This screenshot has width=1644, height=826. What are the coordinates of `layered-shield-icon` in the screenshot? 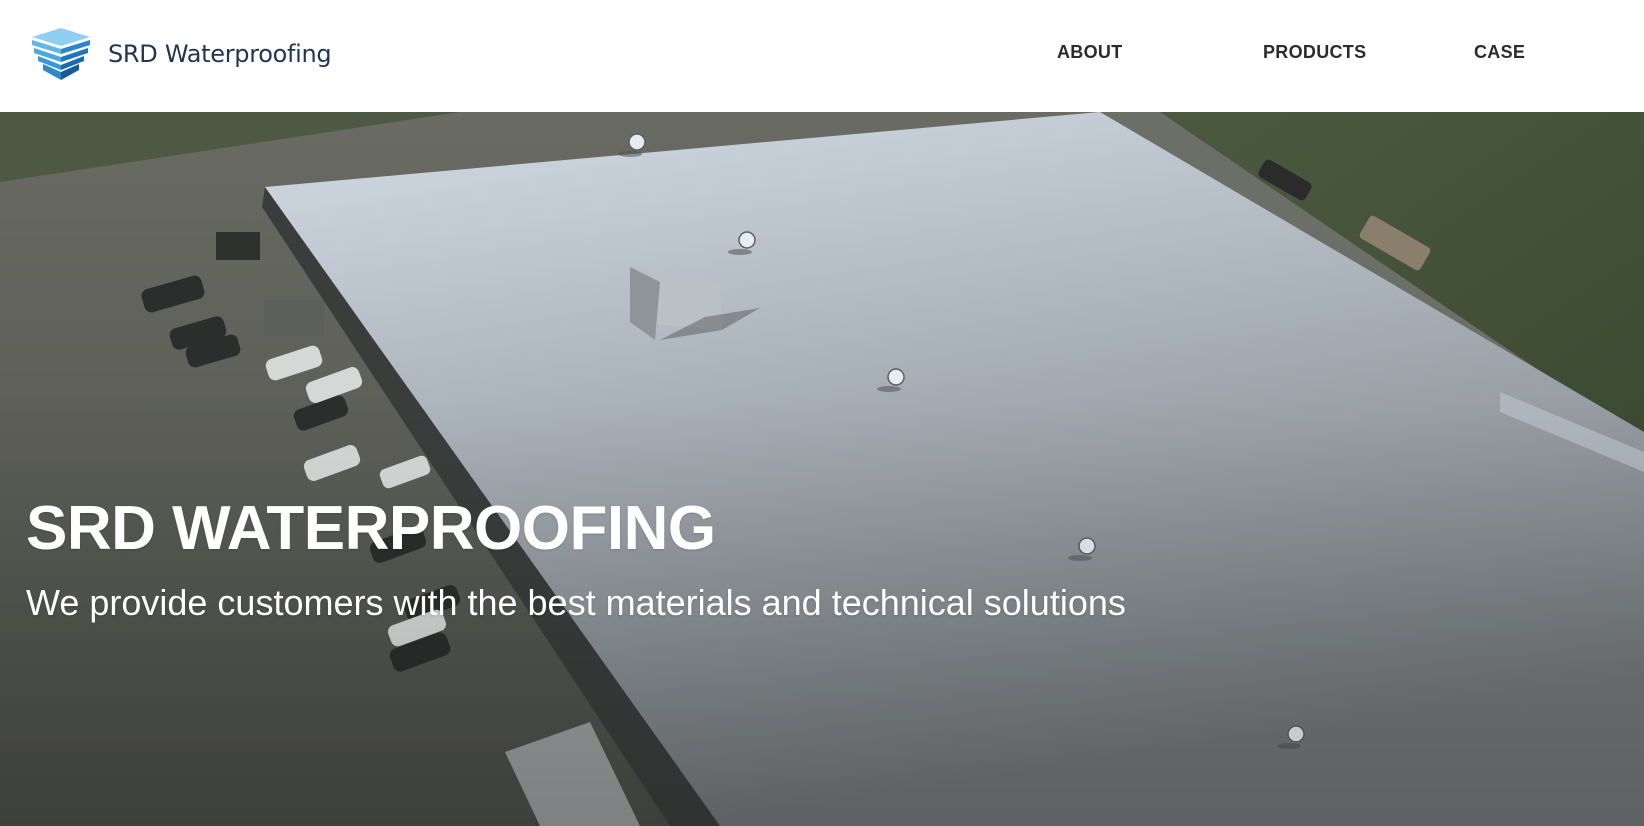 It's located at (61, 54).